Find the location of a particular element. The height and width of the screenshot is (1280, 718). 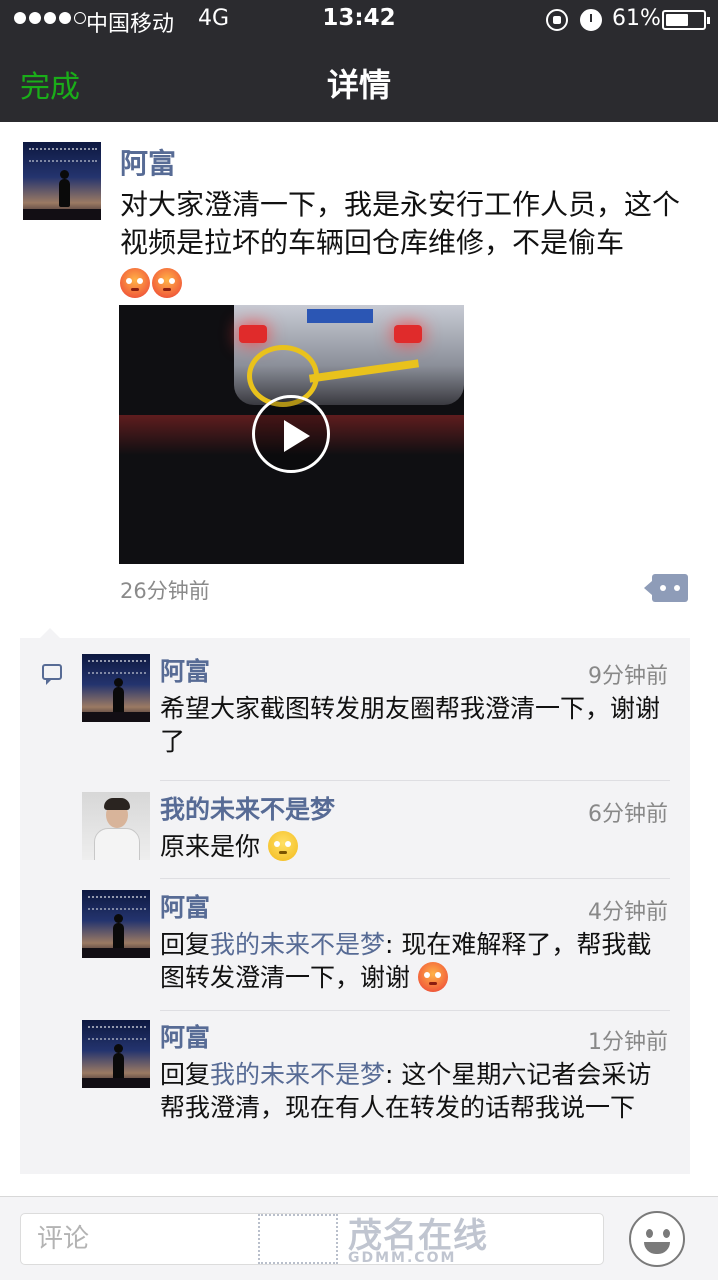

comment-text: 希望大家截图转发朋友圈帮我澄清一下，谢谢了 is located at coordinates (410, 725).